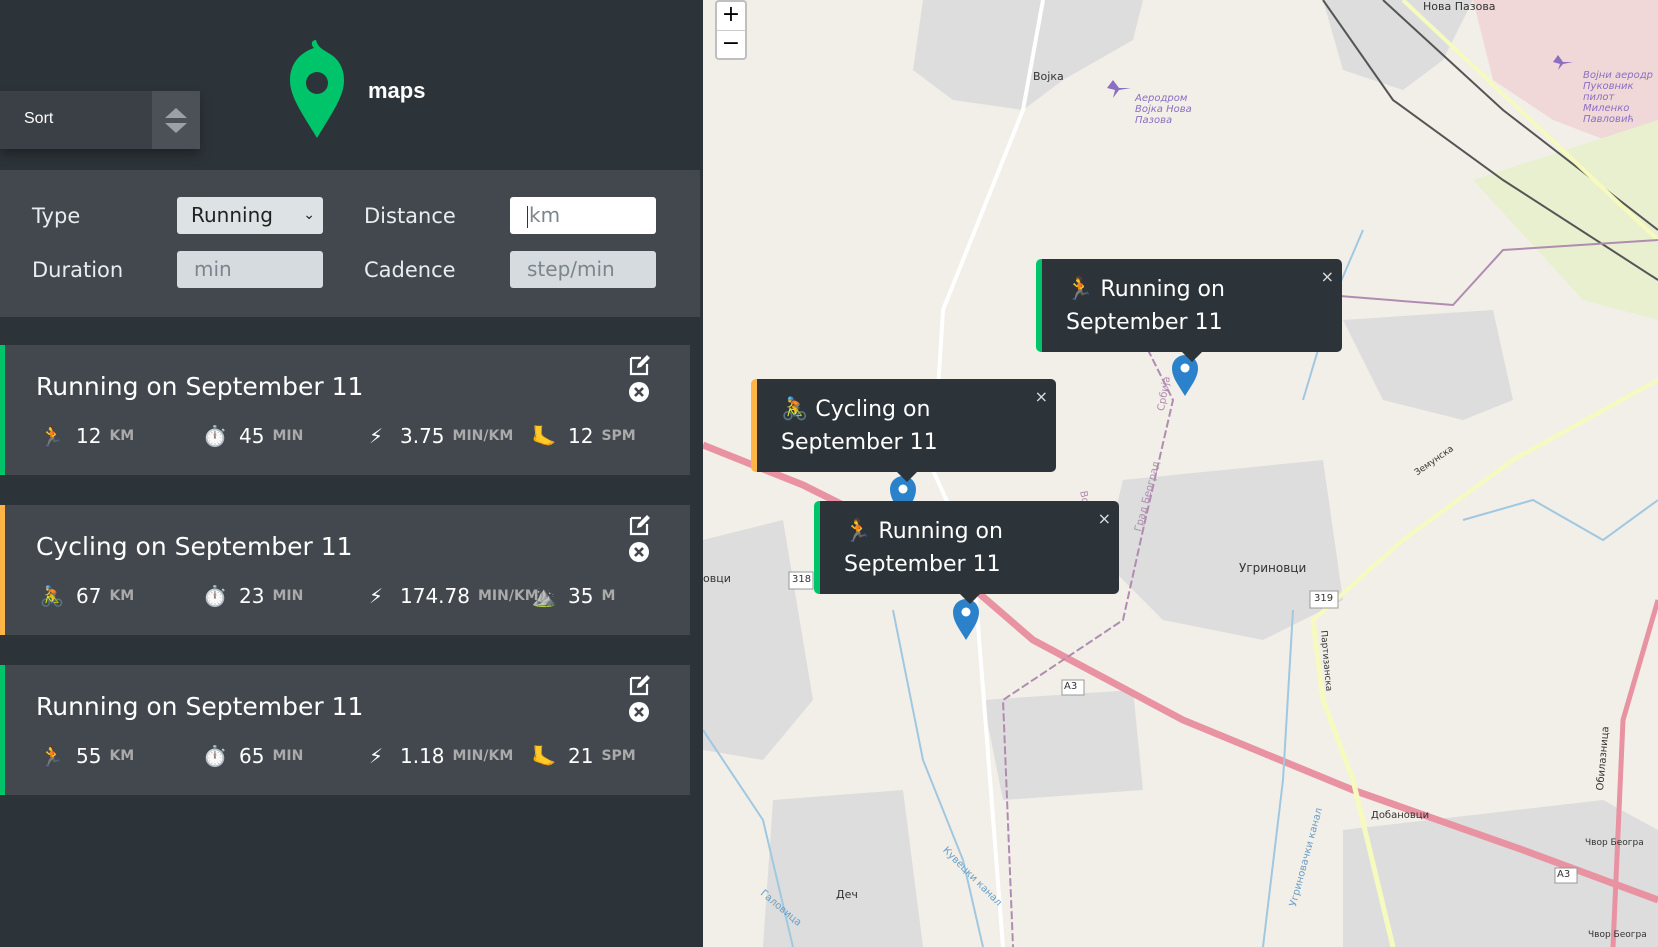 The height and width of the screenshot is (947, 1658). What do you see at coordinates (544, 596) in the screenshot?
I see `mountain-icon: ⛰️` at bounding box center [544, 596].